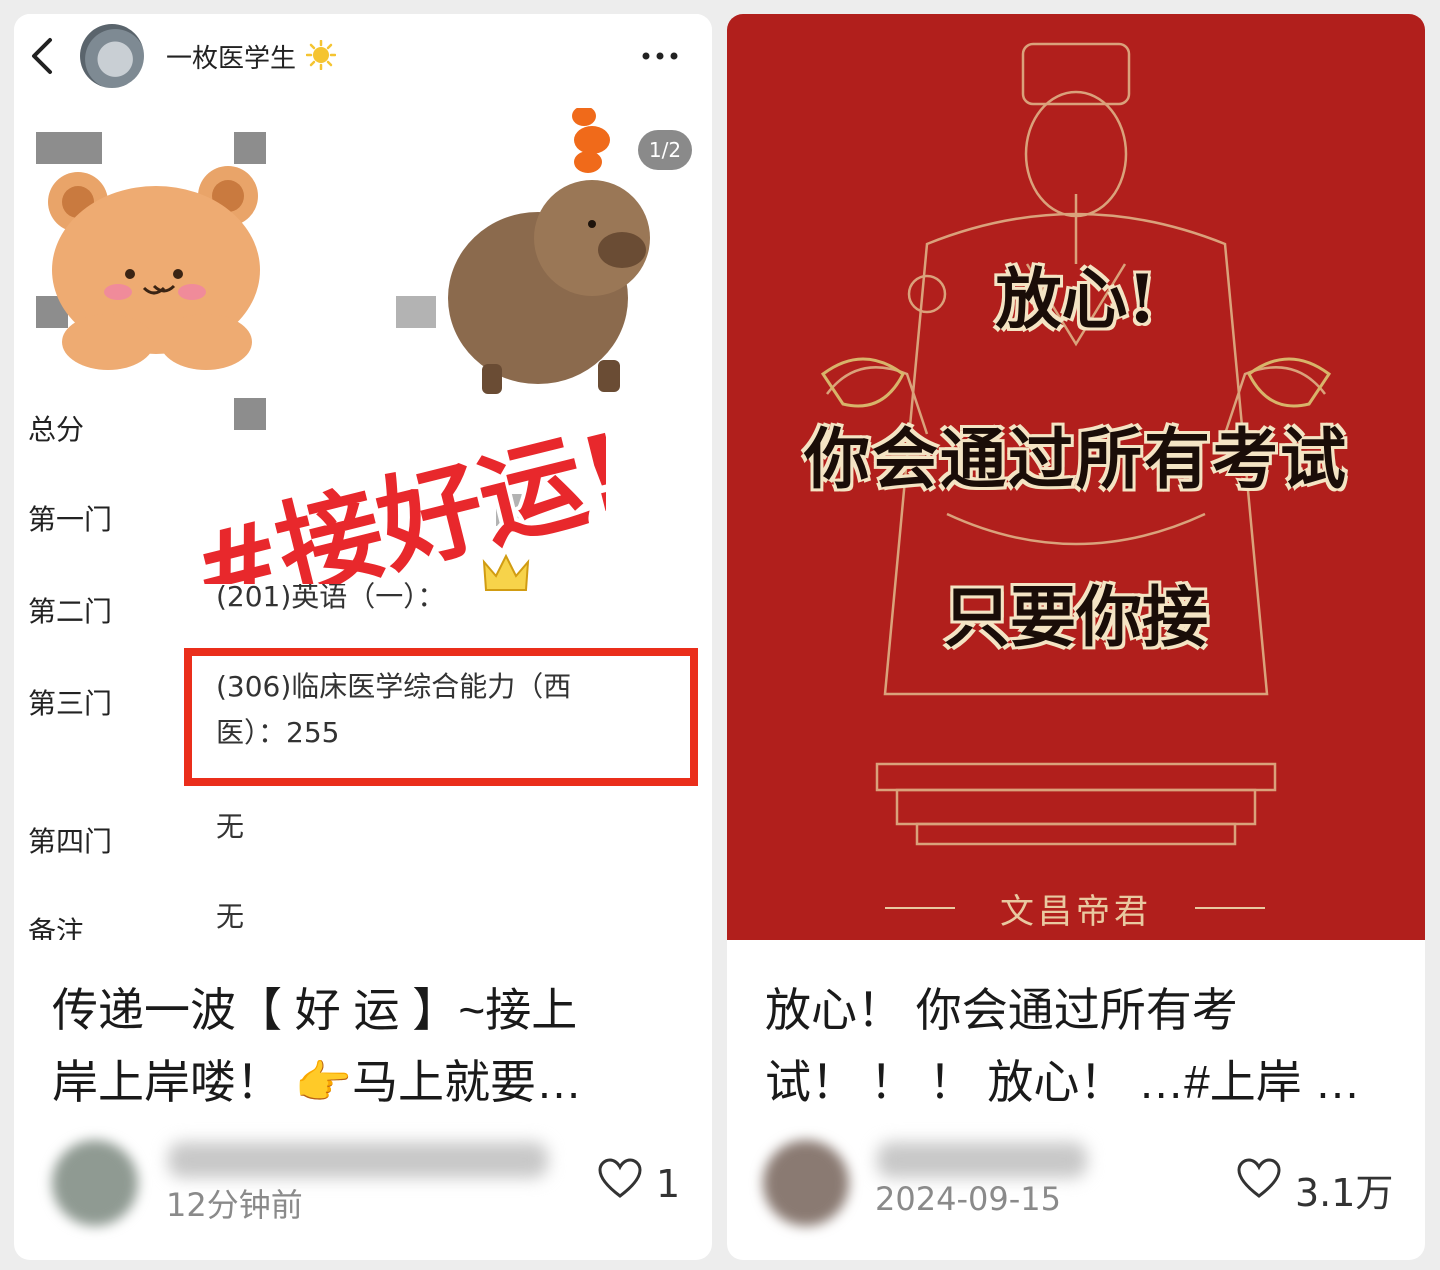 This screenshot has width=1440, height=1270. Describe the element at coordinates (441, 717) in the screenshot. I see `highlight-box` at that location.